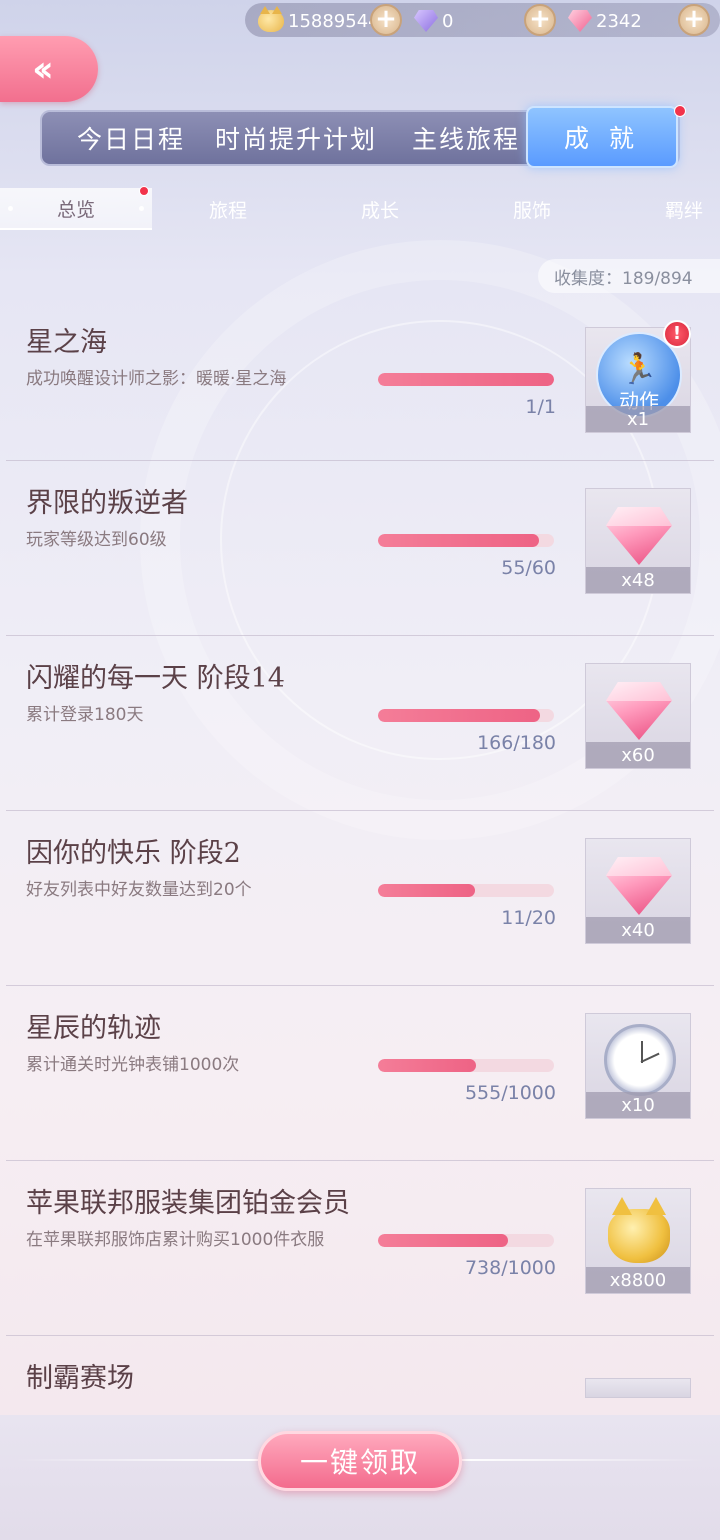 This screenshot has height=1540, width=720. Describe the element at coordinates (360, 898) in the screenshot. I see `achievement-row: 因你的快乐 阶段2 好友列表中好友数量达到20个 11/20 x40` at that location.